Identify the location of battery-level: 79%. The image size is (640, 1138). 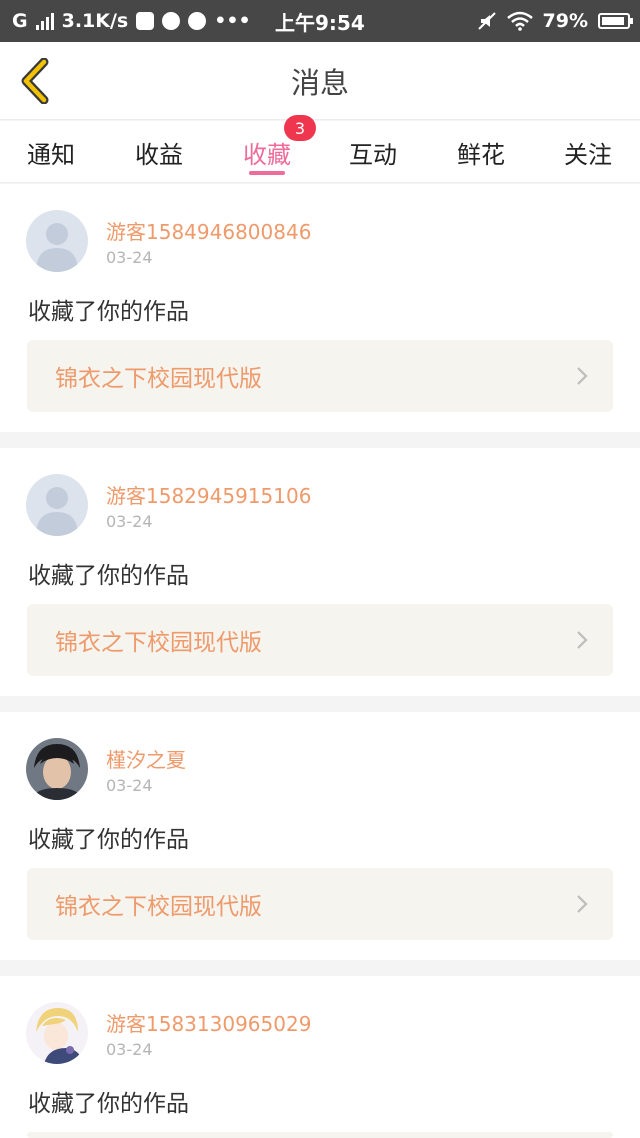
(565, 21).